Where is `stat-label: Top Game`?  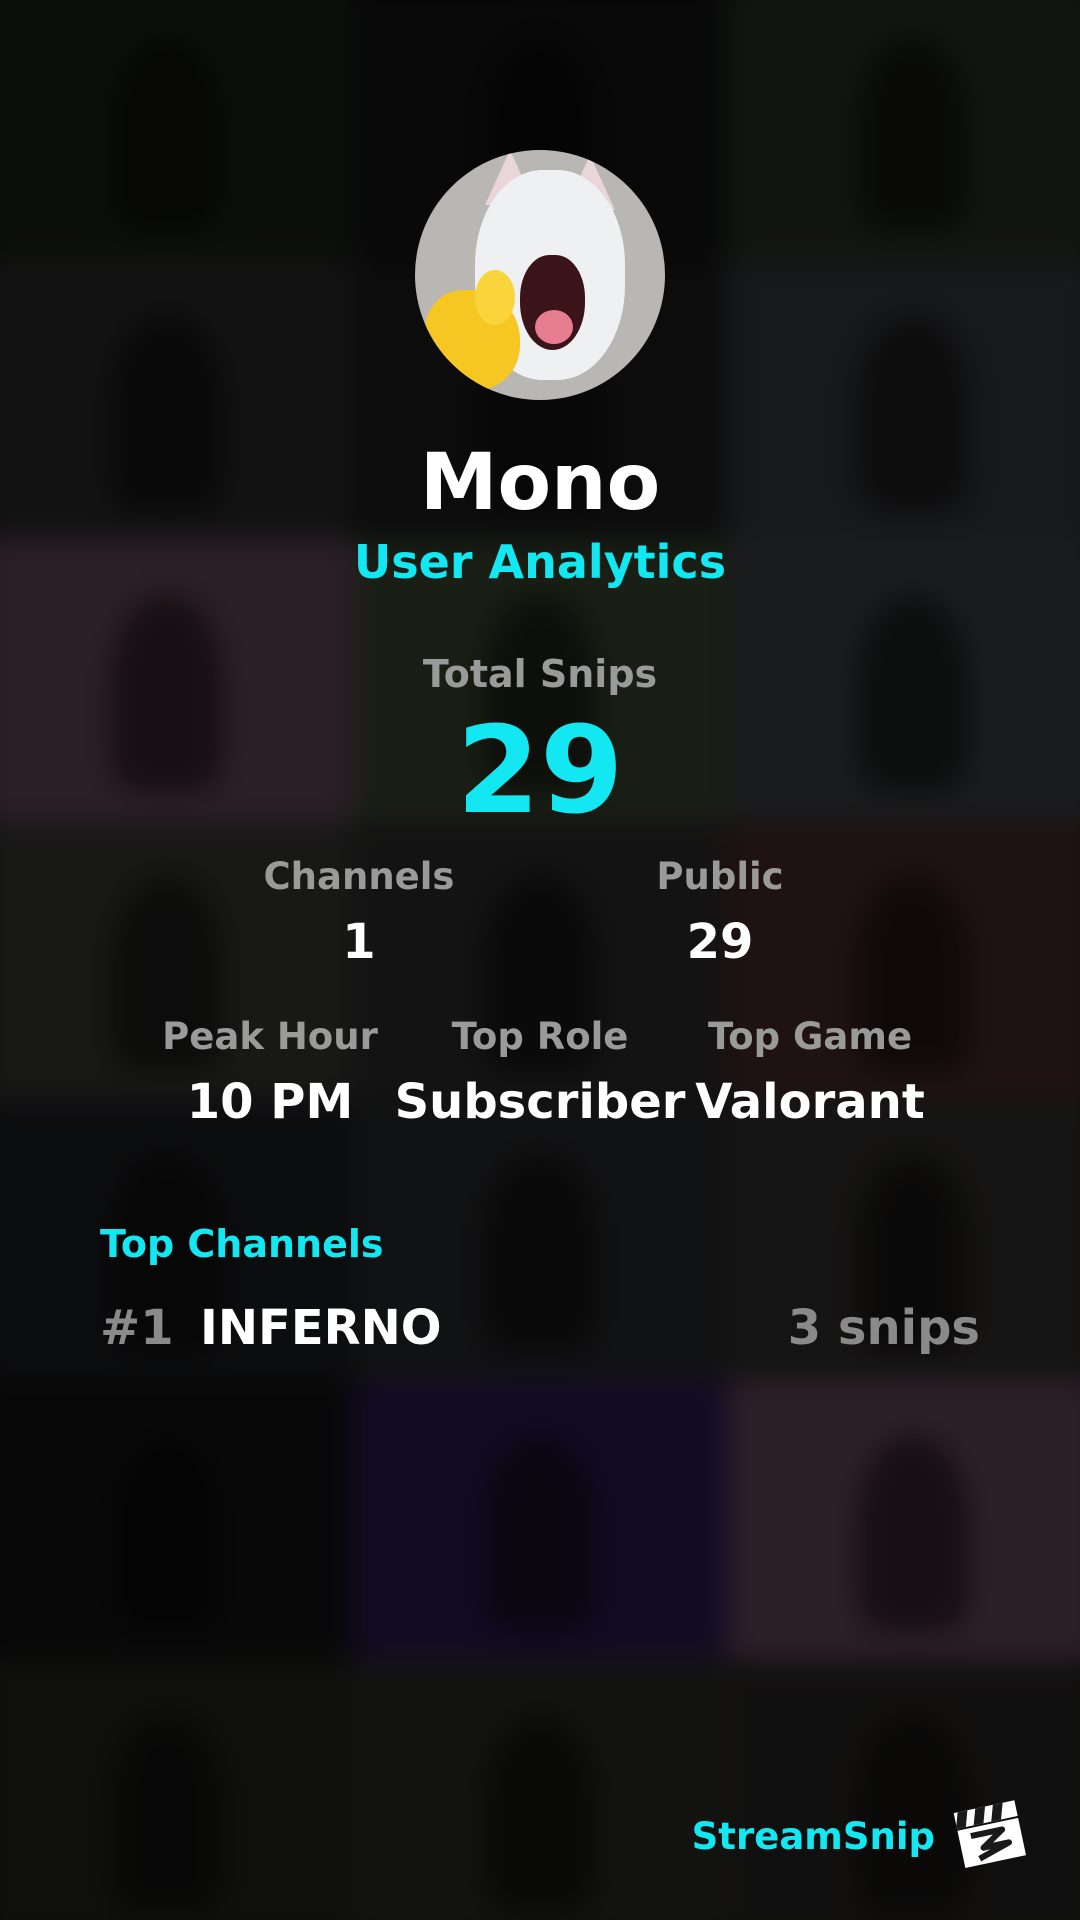
stat-label: Top Game is located at coordinates (810, 1036).